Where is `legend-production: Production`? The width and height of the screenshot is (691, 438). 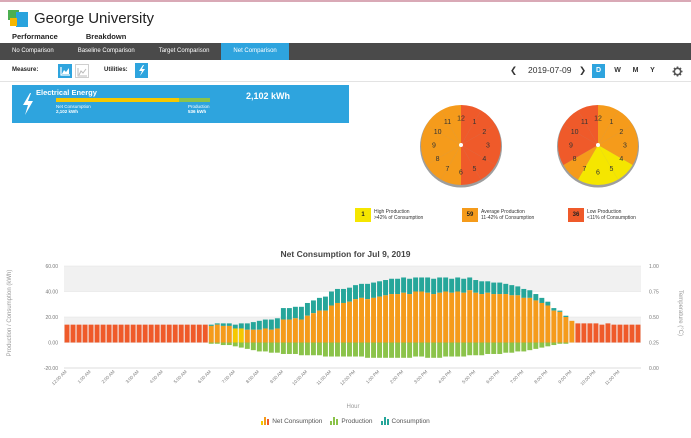
legend-production: Production is located at coordinates (351, 421).